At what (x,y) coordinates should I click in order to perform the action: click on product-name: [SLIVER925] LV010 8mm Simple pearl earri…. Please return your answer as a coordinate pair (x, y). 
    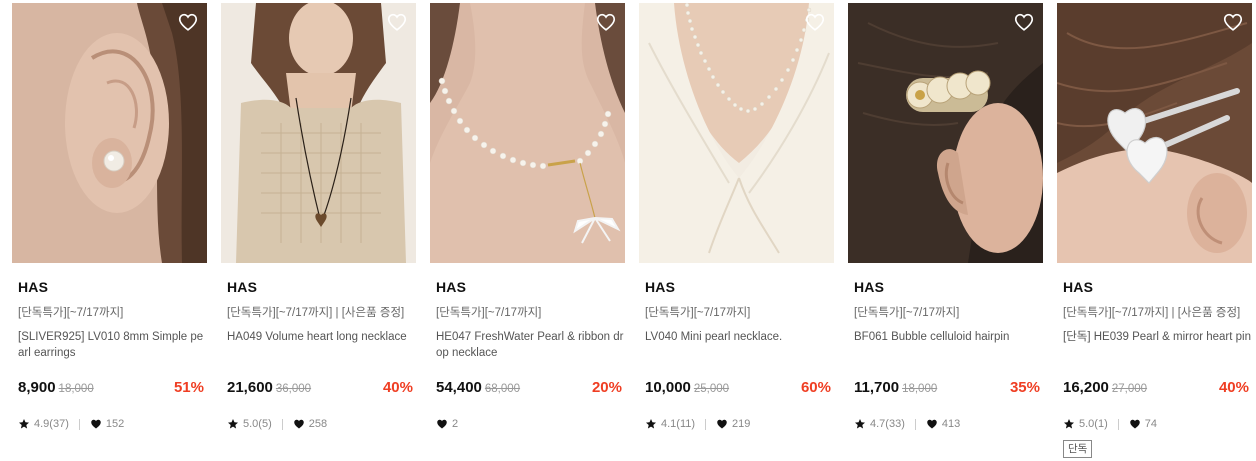
    Looking at the image, I should click on (112, 345).